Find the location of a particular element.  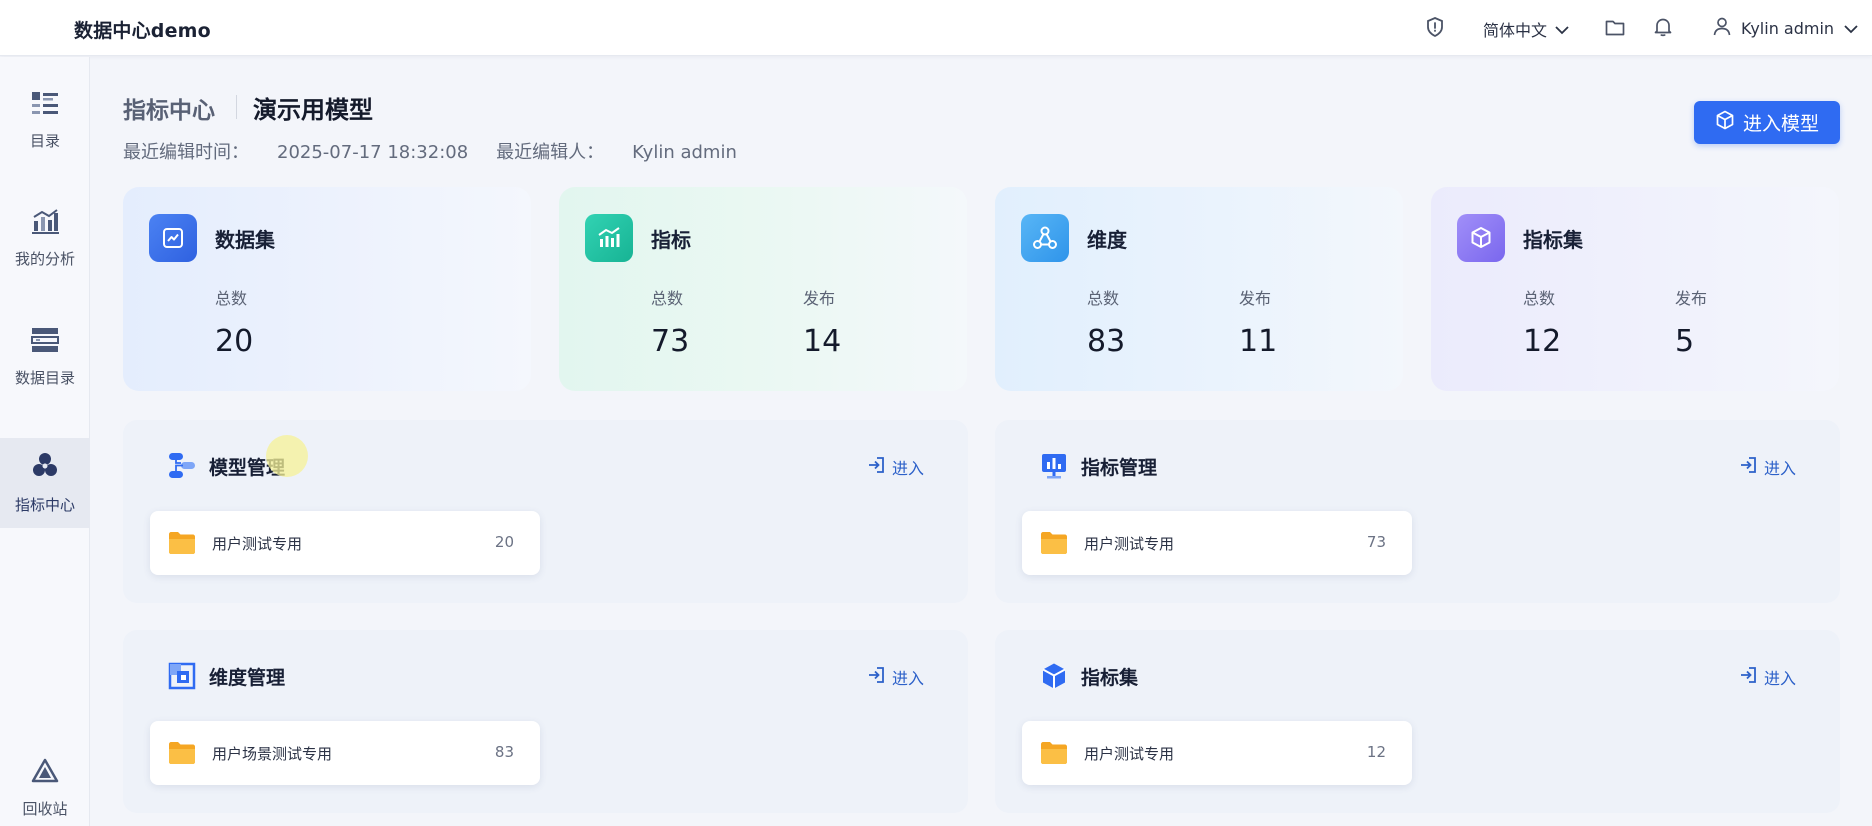

recycle-bin-icon is located at coordinates (45, 773).